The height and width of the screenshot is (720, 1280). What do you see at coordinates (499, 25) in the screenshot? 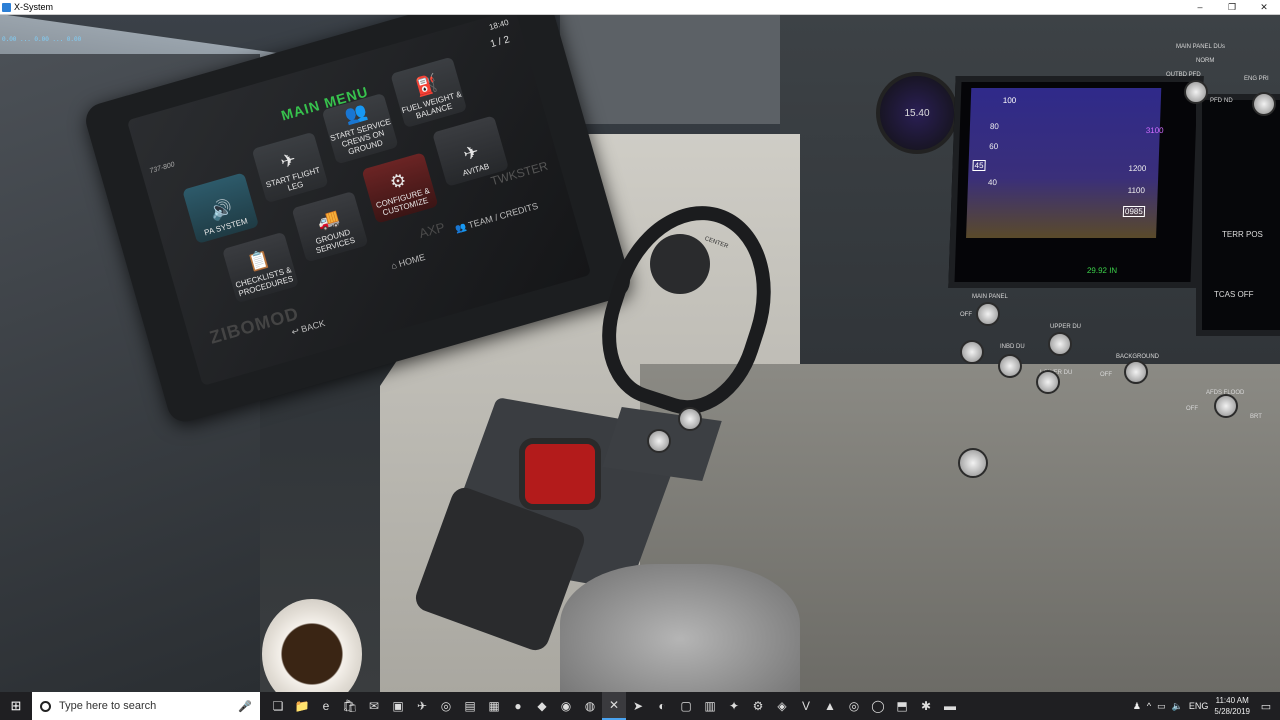
I see `efb-status-bar: 18:40` at bounding box center [499, 25].